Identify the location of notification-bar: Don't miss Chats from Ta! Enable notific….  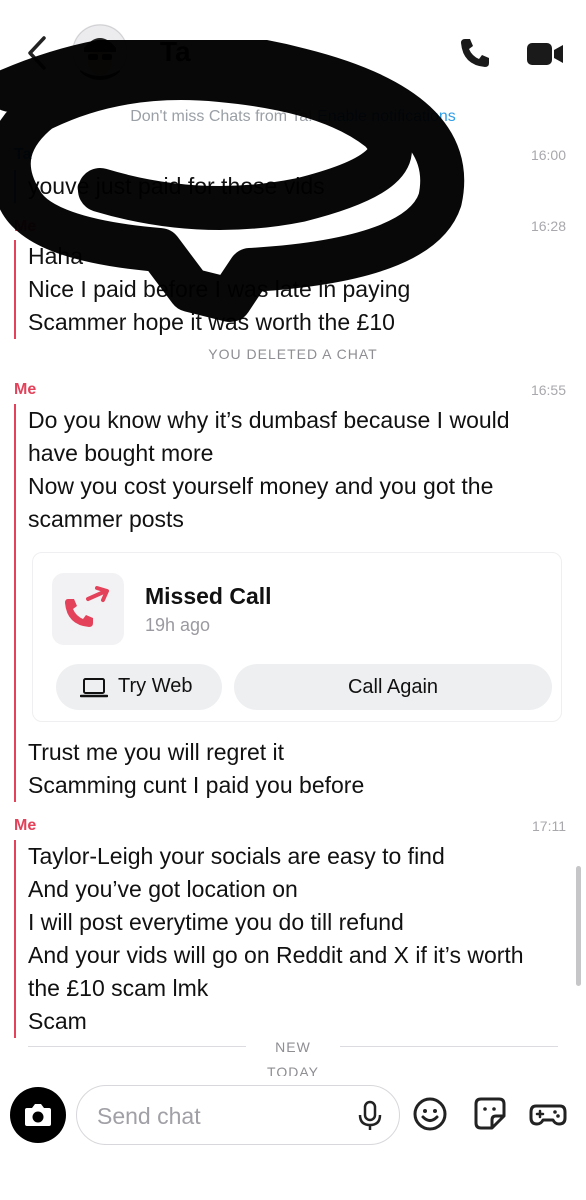
(293, 122).